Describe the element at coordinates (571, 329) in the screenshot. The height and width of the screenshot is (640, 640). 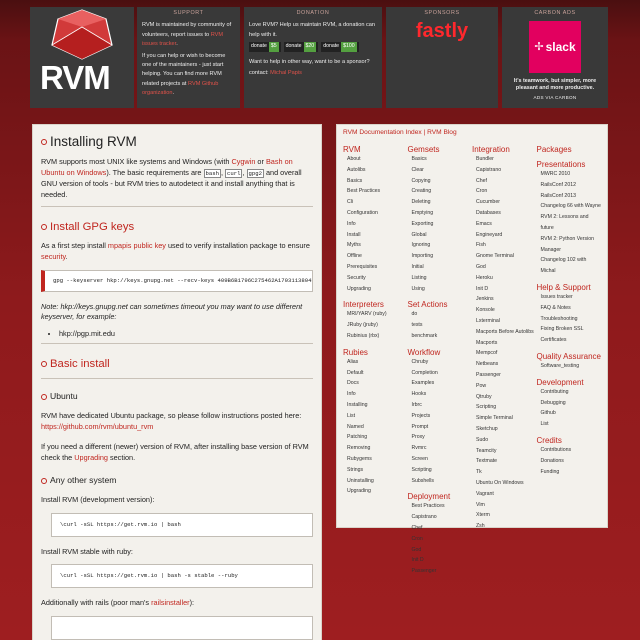
I see `sidebar-link: Fixing Broken SSL` at that location.